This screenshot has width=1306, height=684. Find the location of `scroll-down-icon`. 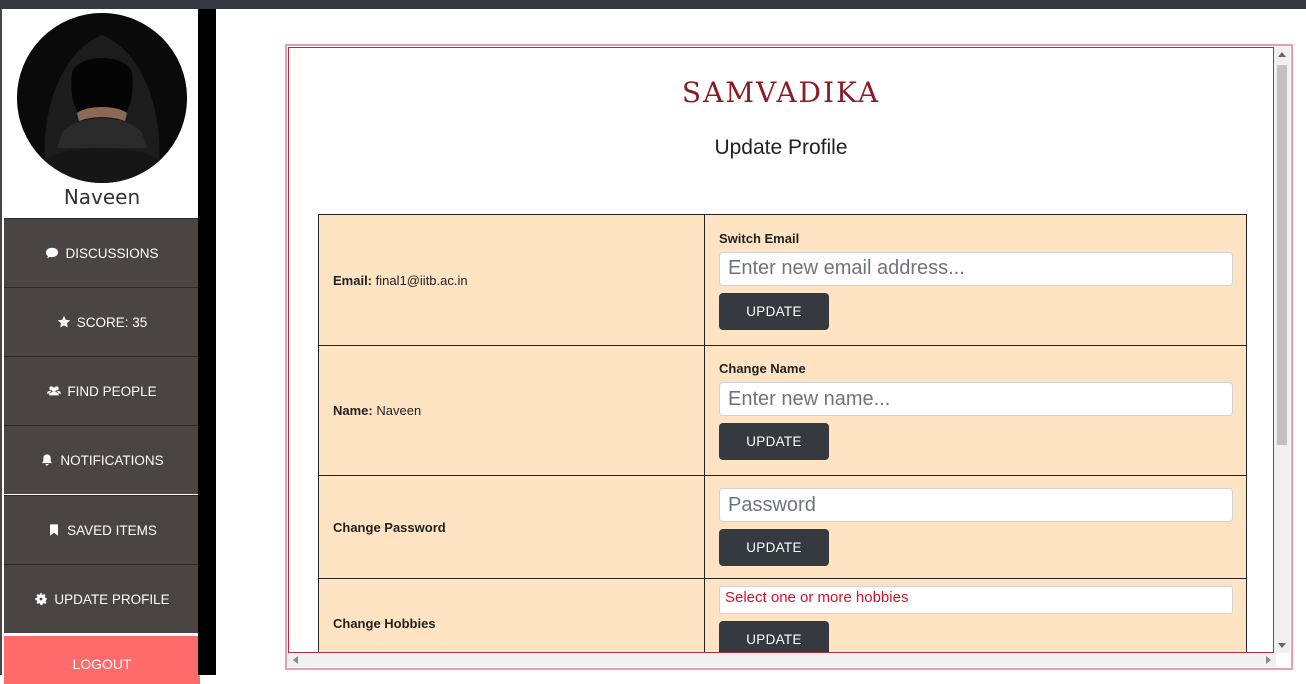

scroll-down-icon is located at coordinates (1282, 645).